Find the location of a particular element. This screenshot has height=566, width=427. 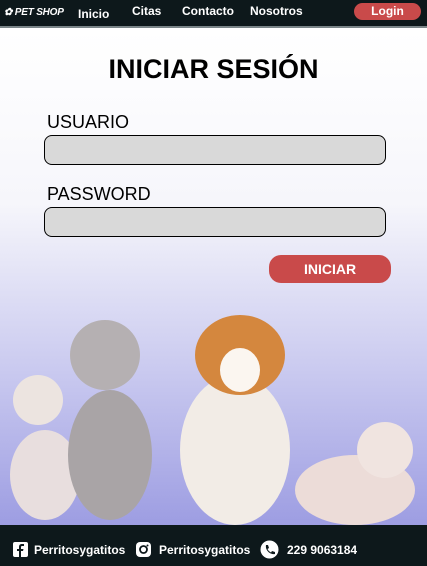

nav-nosotros: Nosotros is located at coordinates (276, 11).